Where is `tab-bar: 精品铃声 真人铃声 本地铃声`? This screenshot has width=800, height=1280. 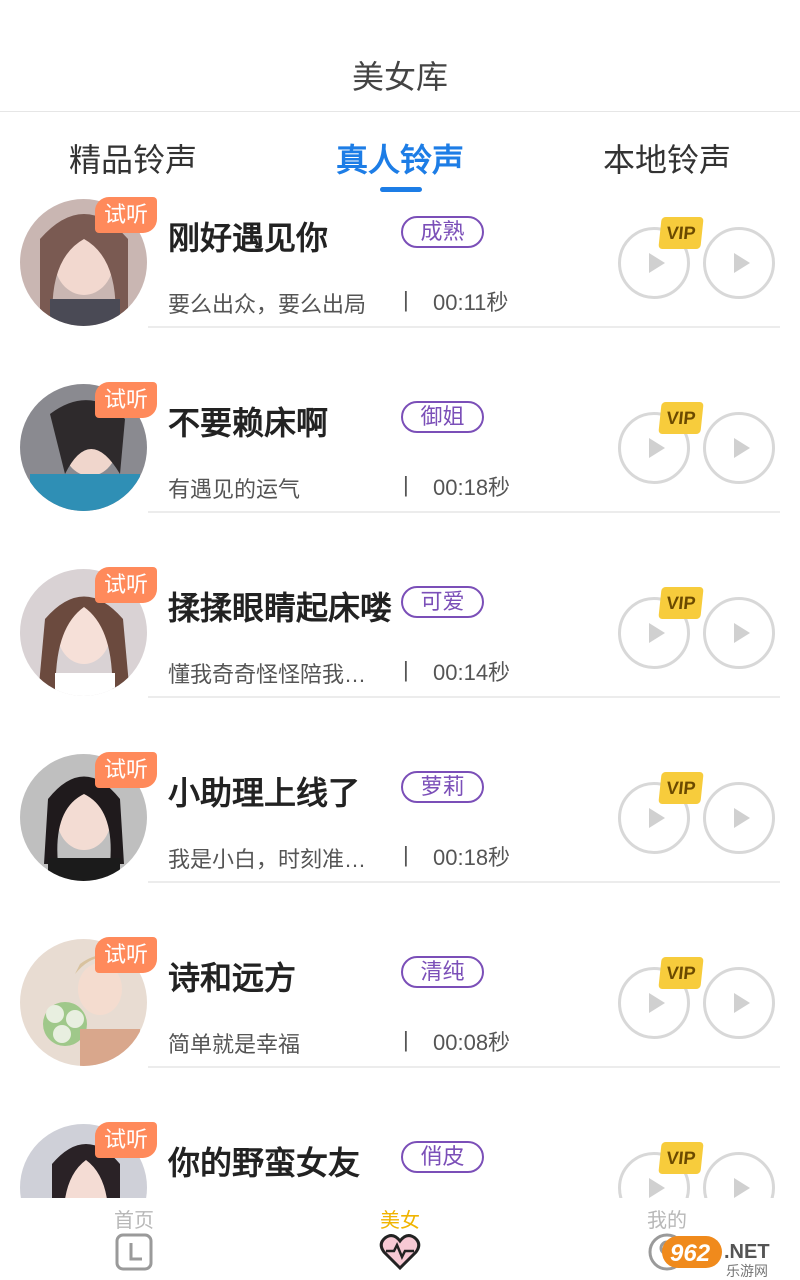 tab-bar: 精品铃声 真人铃声 本地铃声 is located at coordinates (400, 154).